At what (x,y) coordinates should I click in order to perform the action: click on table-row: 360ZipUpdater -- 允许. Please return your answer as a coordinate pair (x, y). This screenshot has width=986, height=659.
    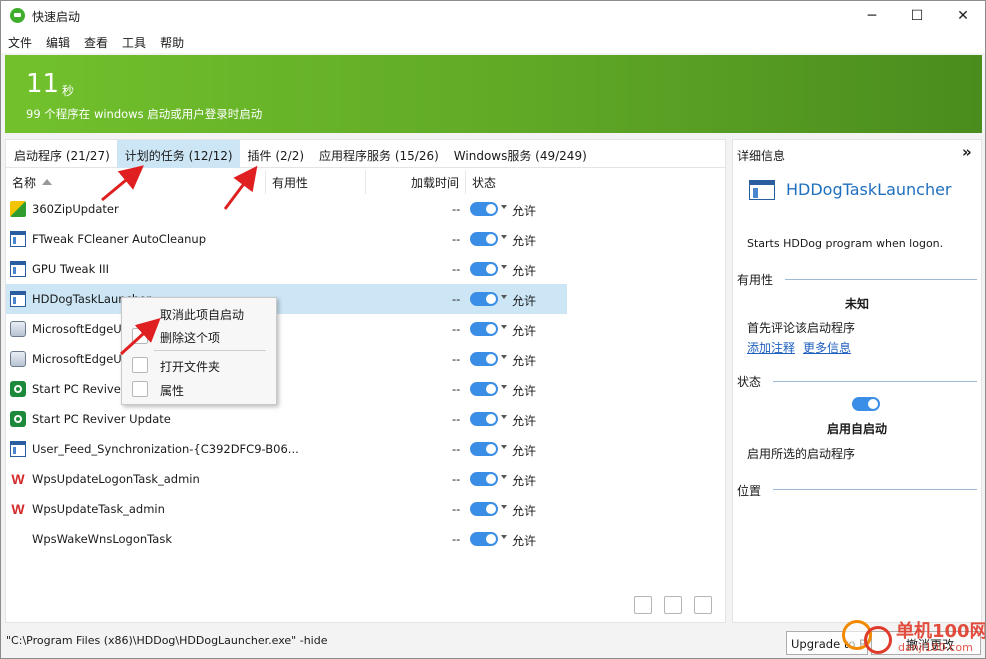
    Looking at the image, I should click on (286, 209).